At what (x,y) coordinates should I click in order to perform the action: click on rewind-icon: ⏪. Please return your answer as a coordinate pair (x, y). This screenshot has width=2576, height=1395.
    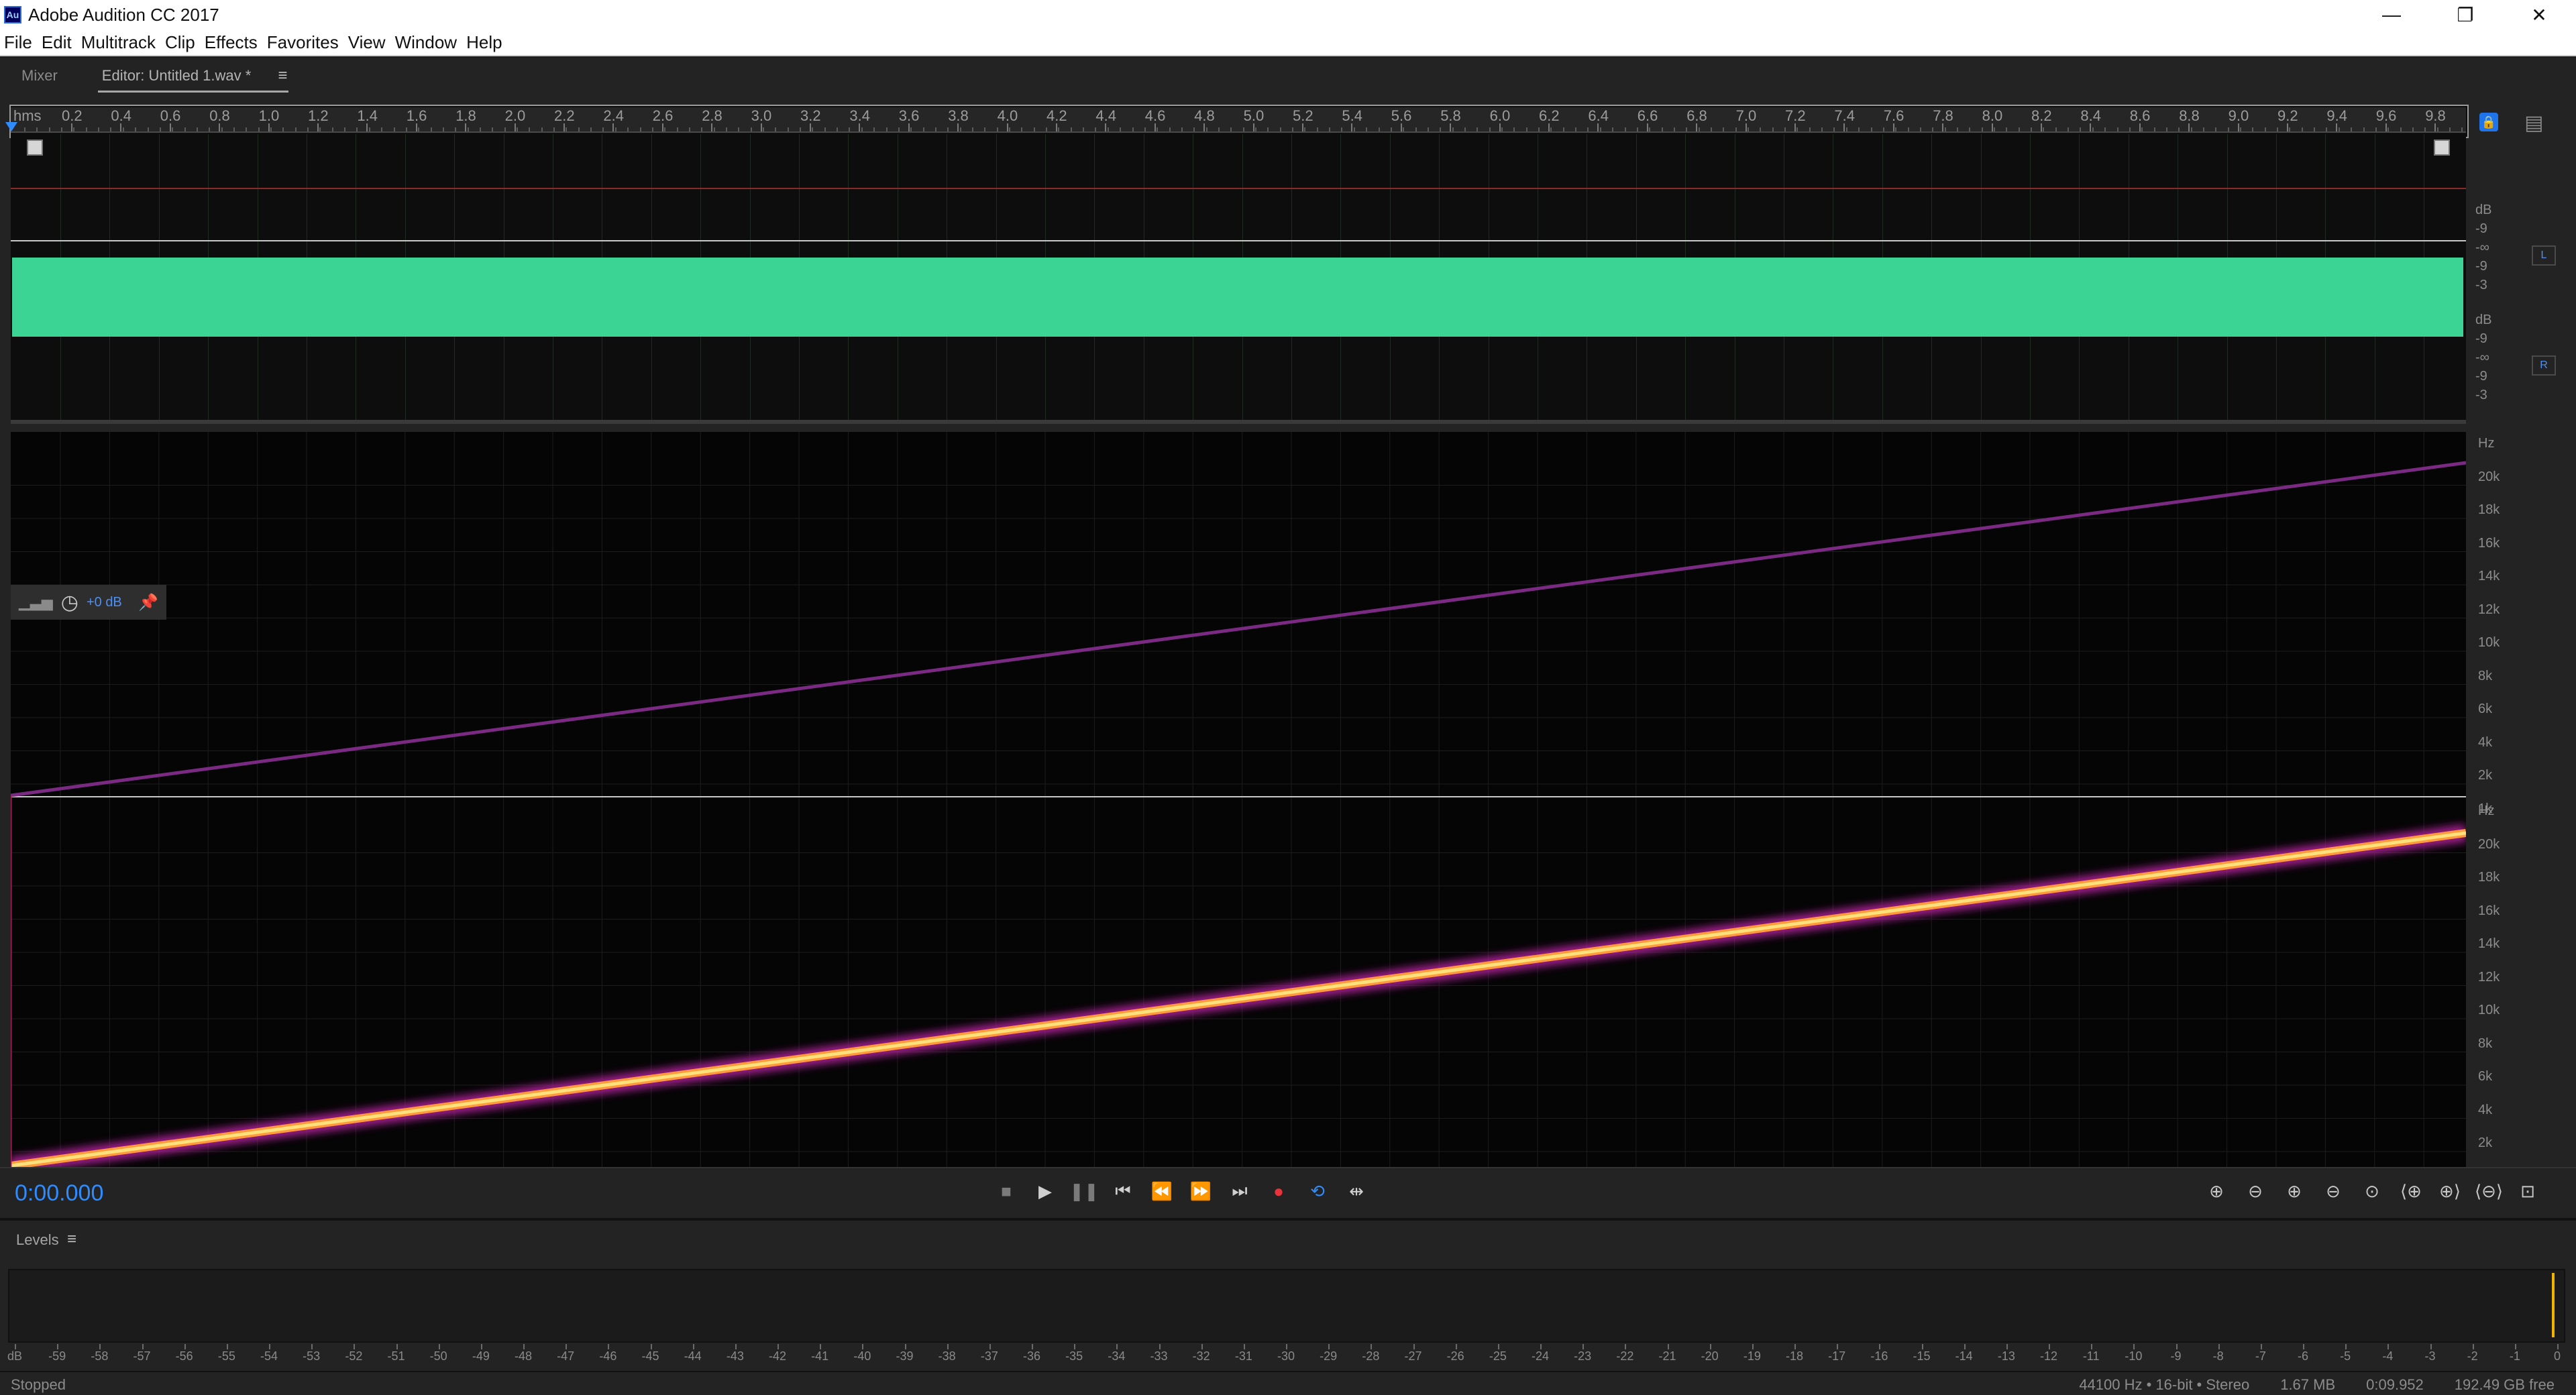
    Looking at the image, I should click on (1162, 1191).